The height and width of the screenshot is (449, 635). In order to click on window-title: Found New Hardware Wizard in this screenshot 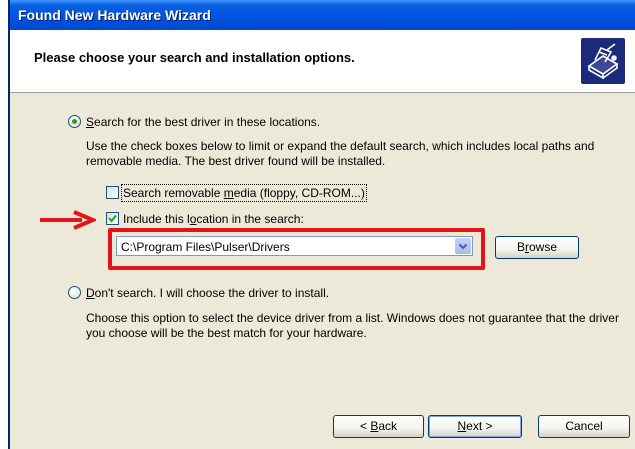, I will do `click(114, 15)`.